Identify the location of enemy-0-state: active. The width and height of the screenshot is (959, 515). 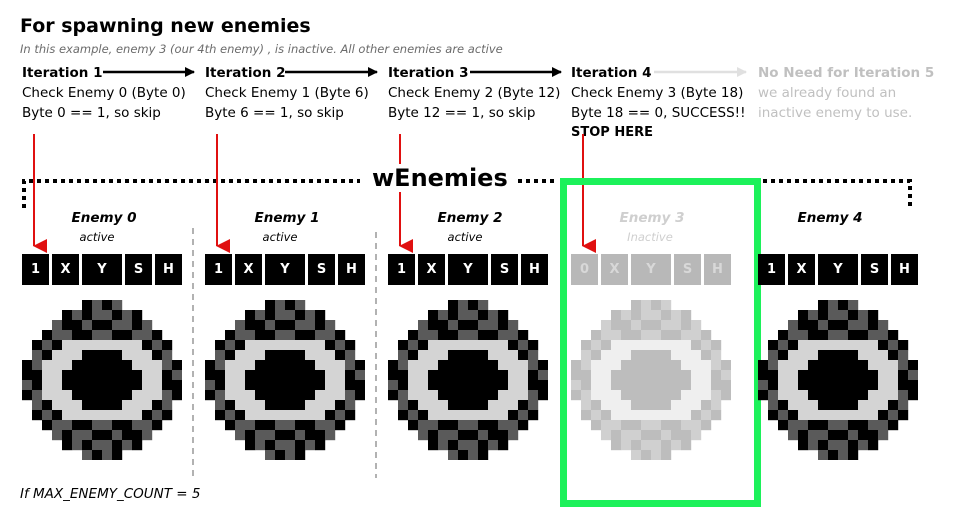
(97, 237).